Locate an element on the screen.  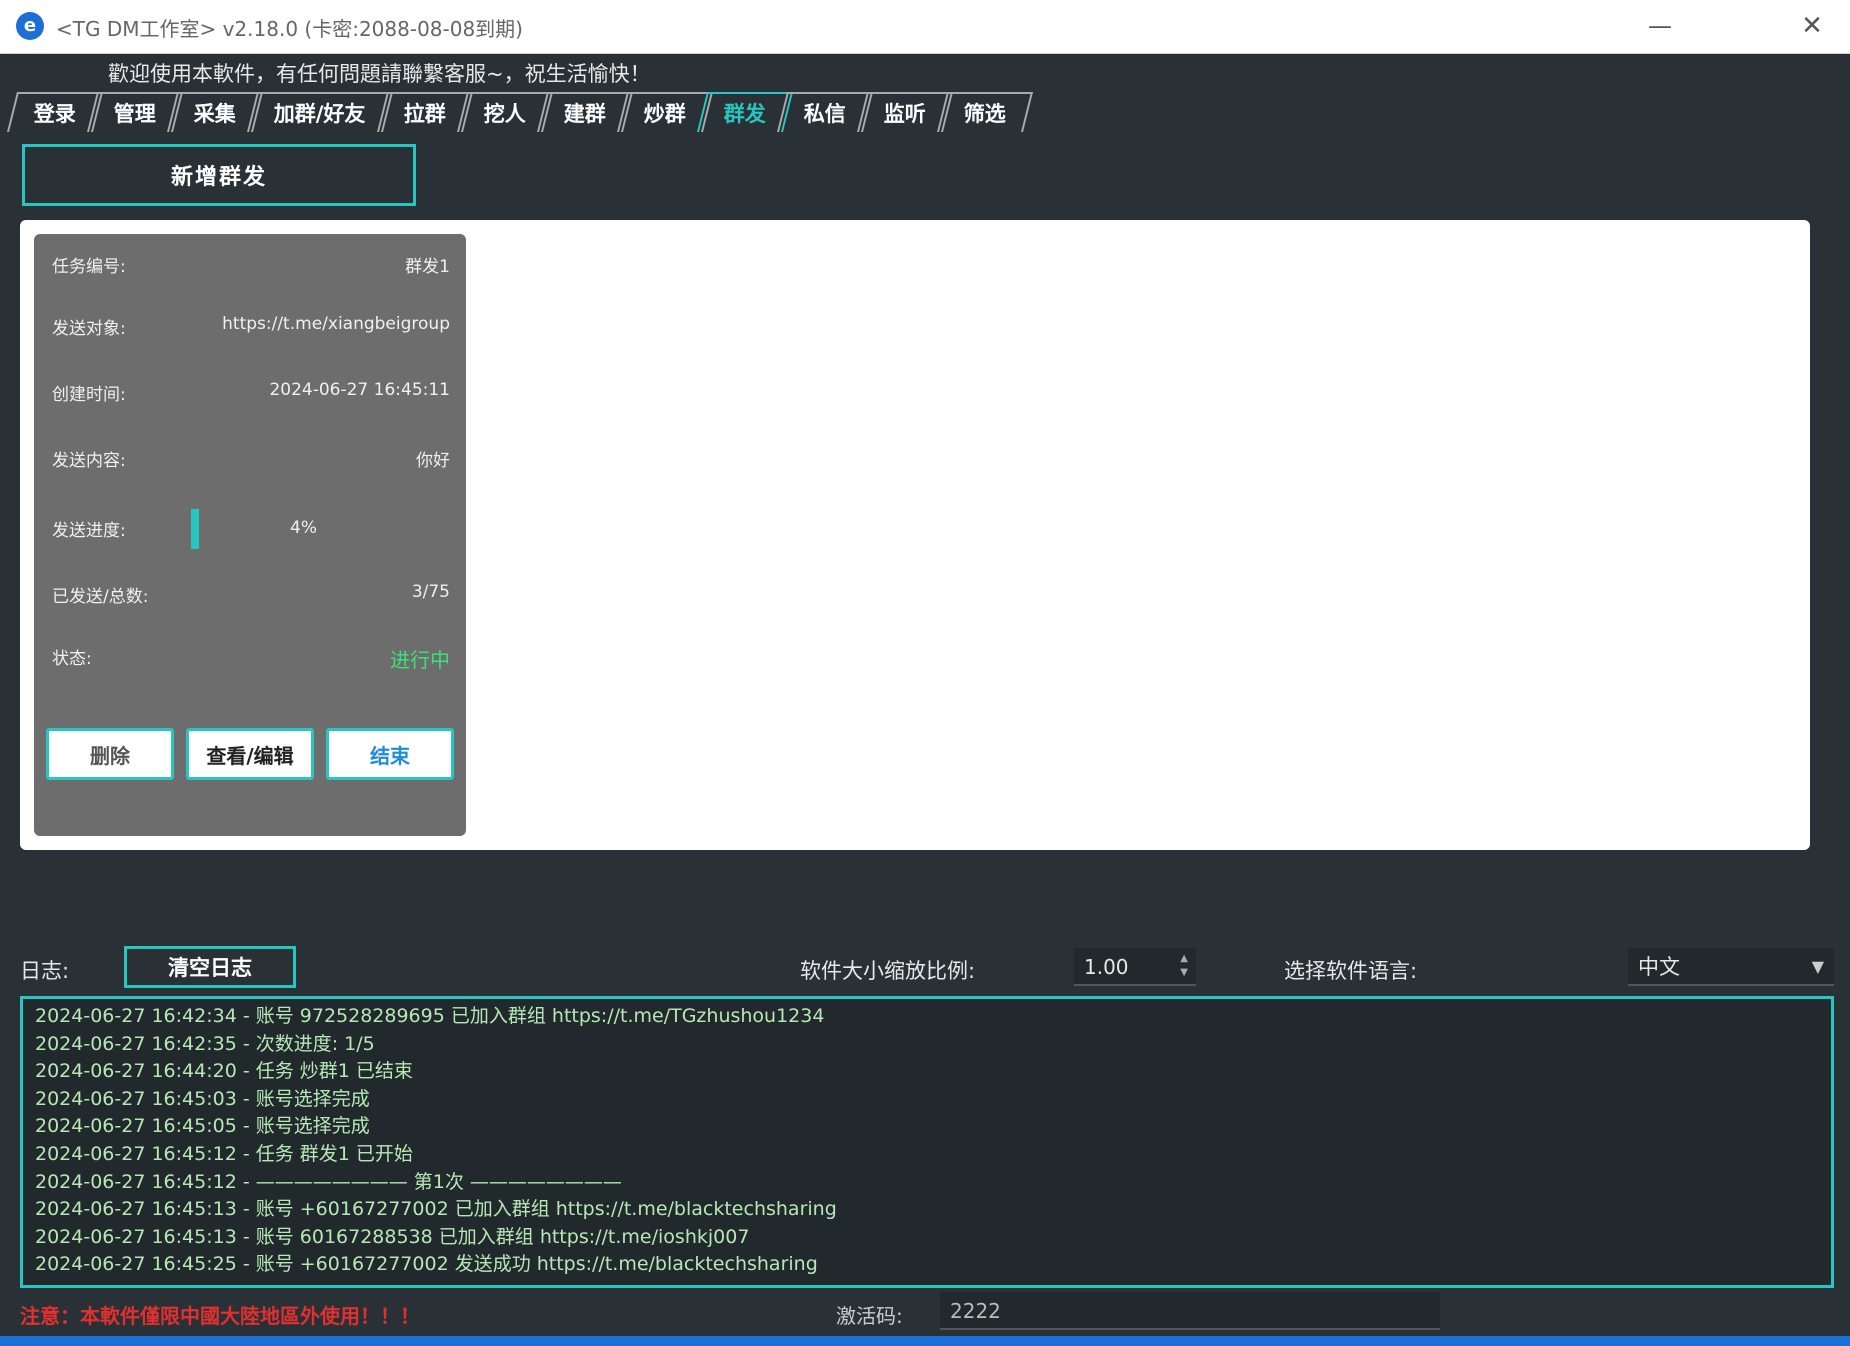
chevron-down-icon: ▼ is located at coordinates (1817, 966).